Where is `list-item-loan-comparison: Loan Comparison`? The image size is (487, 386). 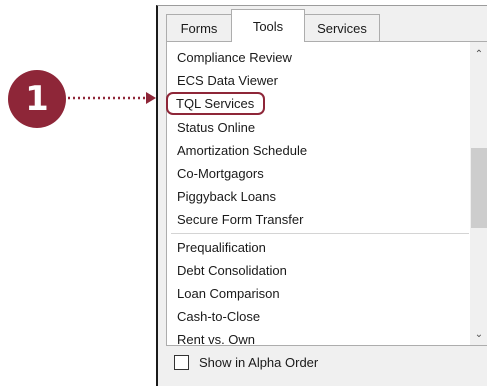 list-item-loan-comparison: Loan Comparison is located at coordinates (321, 293).